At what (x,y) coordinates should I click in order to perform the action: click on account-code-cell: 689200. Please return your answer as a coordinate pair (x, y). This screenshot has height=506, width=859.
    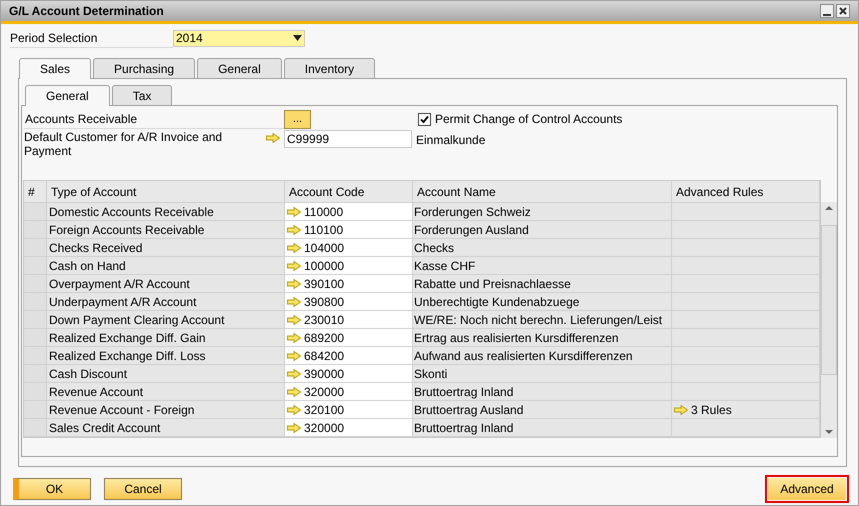
    Looking at the image, I should click on (349, 338).